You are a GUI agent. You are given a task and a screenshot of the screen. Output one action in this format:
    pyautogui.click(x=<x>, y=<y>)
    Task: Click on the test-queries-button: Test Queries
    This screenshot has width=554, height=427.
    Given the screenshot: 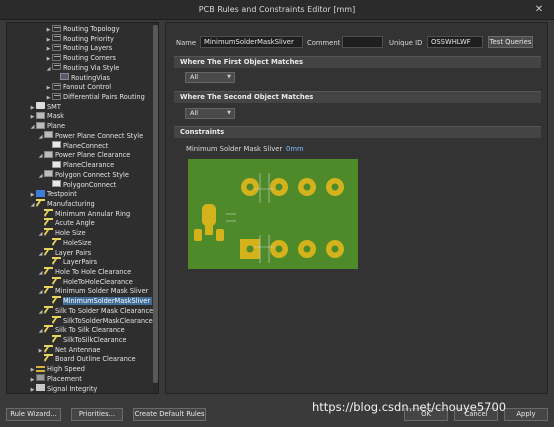 What is the action you would take?
    pyautogui.click(x=510, y=42)
    